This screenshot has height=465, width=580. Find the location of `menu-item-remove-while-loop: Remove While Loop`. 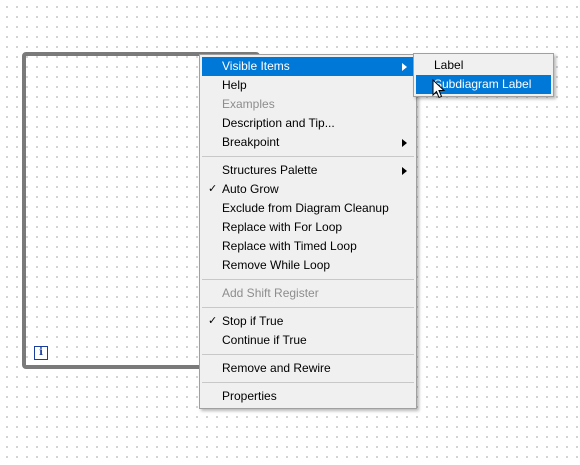

menu-item-remove-while-loop: Remove While Loop is located at coordinates (308, 265).